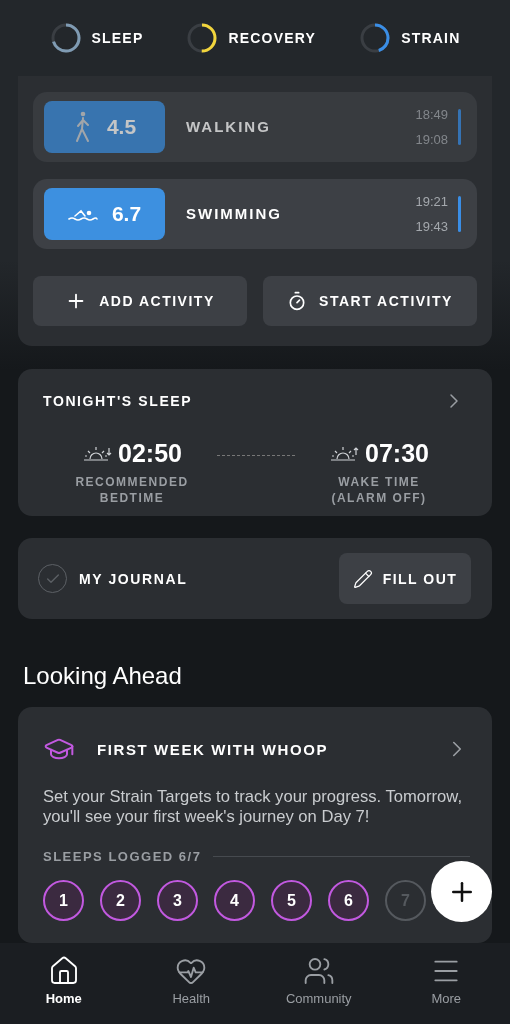  Describe the element at coordinates (133, 578) in the screenshot. I see `journal-label: MY JOURNAL` at that location.